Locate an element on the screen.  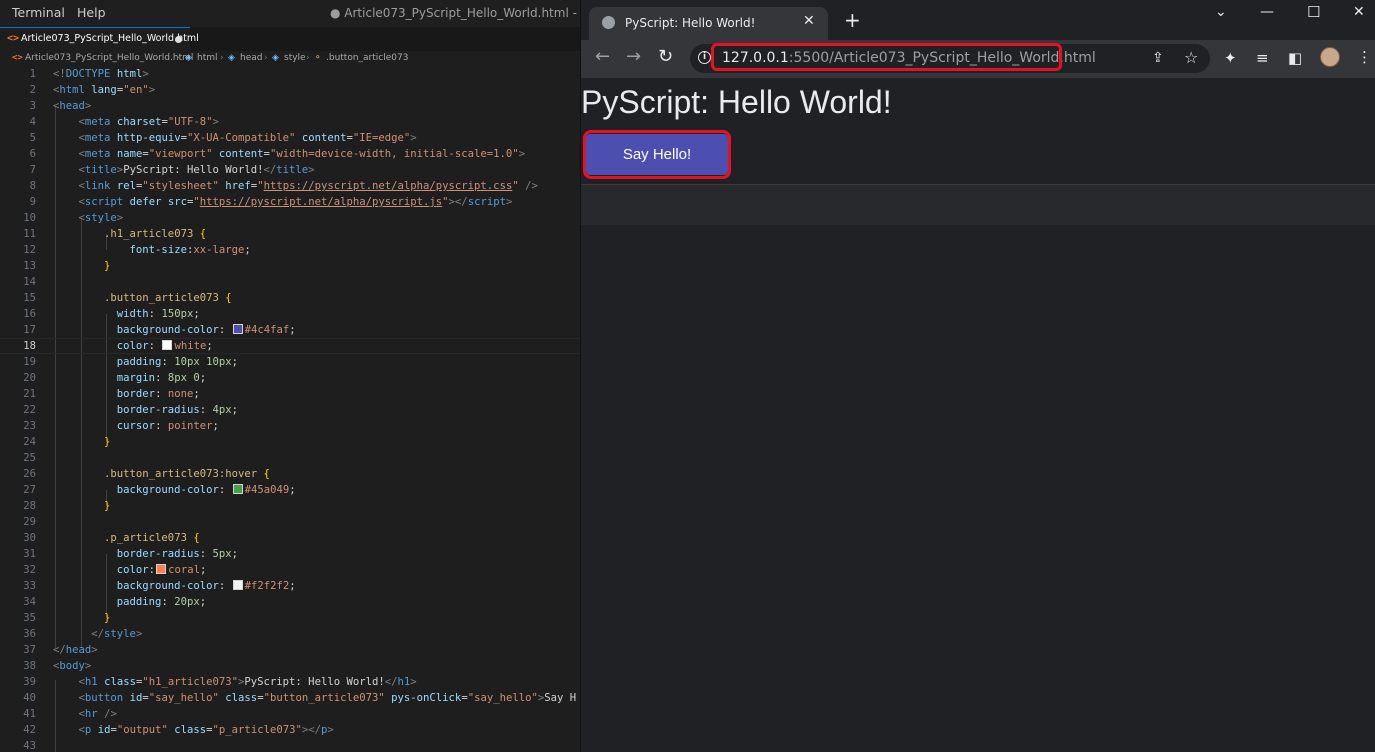
site-info-icon: i is located at coordinates (704, 57).